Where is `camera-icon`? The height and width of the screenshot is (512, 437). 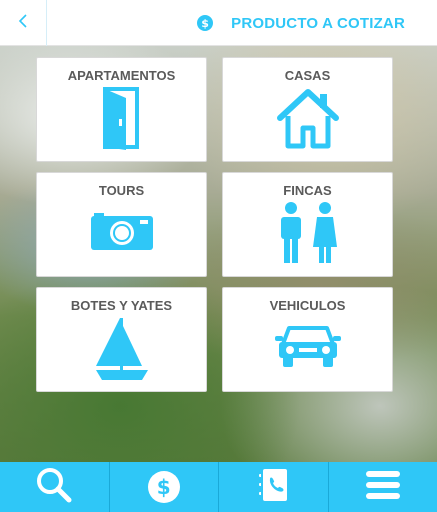 camera-icon is located at coordinates (122, 232).